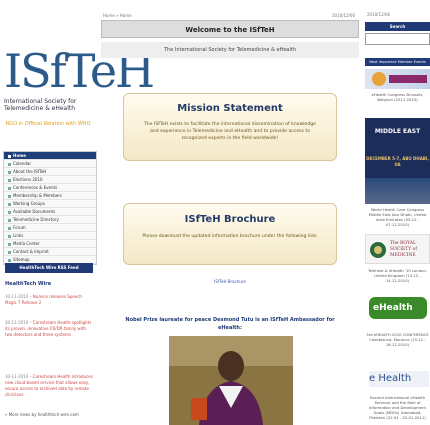  Describe the element at coordinates (397, 79) in the screenshot. I see `event-banner-ehealth-congress` at that location.